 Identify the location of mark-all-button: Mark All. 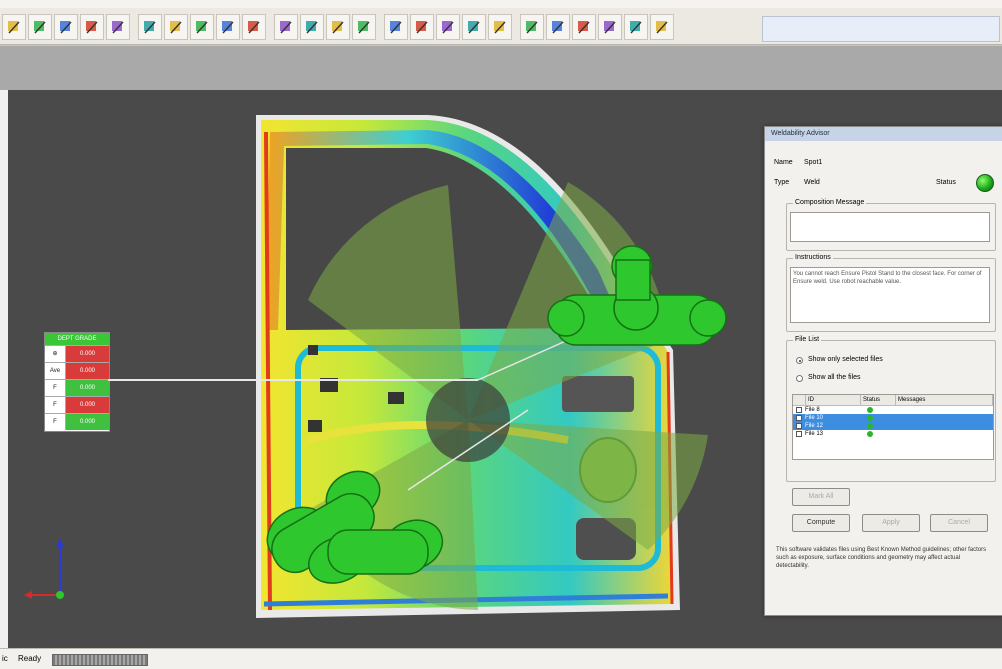
(821, 497).